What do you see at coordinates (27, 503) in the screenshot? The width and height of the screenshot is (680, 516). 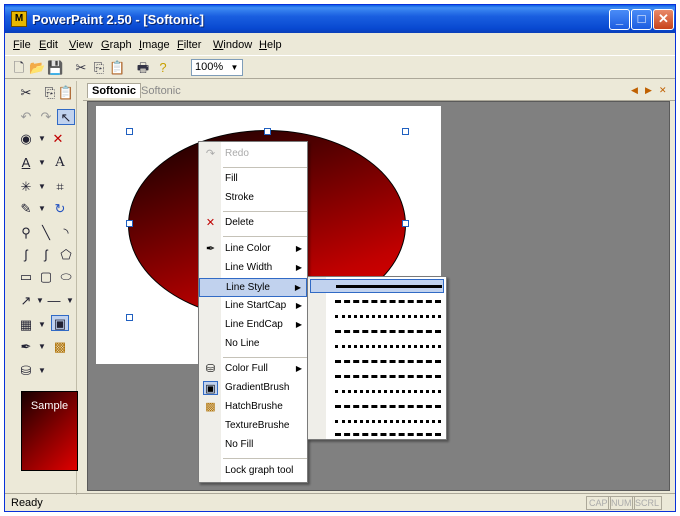 I see `status-text: Ready` at bounding box center [27, 503].